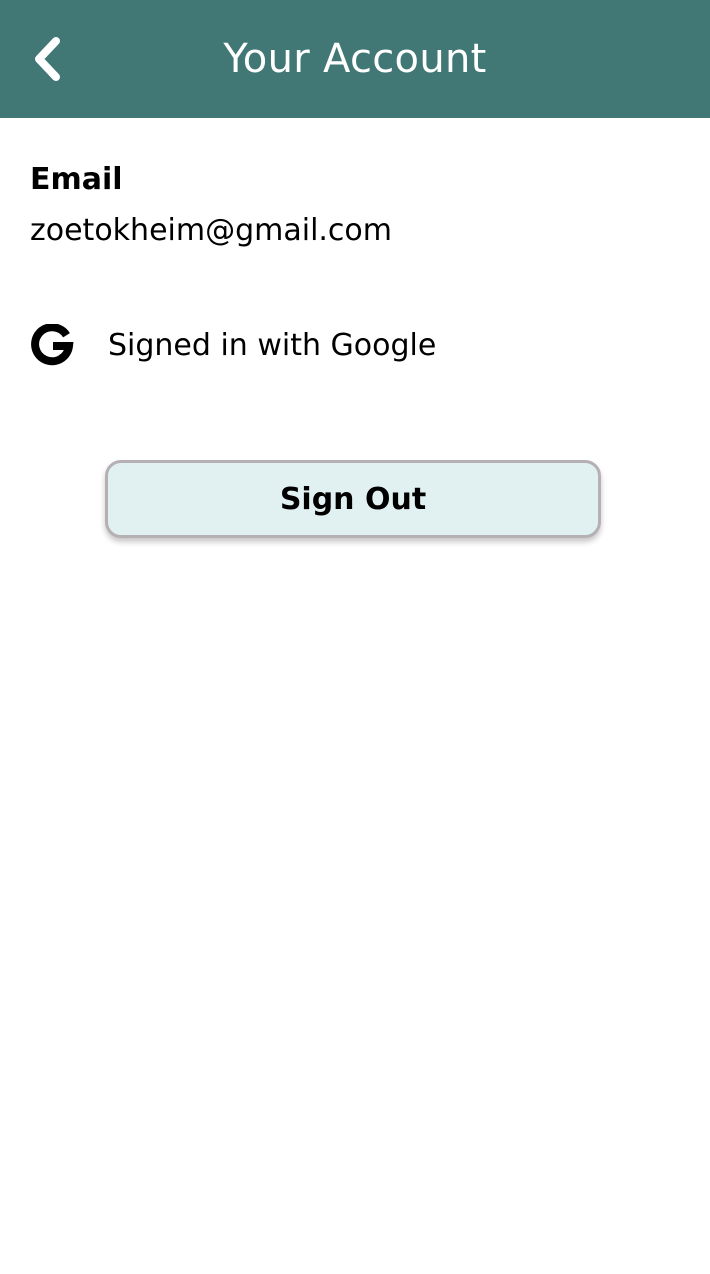 The height and width of the screenshot is (1274, 710). I want to click on chevron-left-icon, so click(47, 59).